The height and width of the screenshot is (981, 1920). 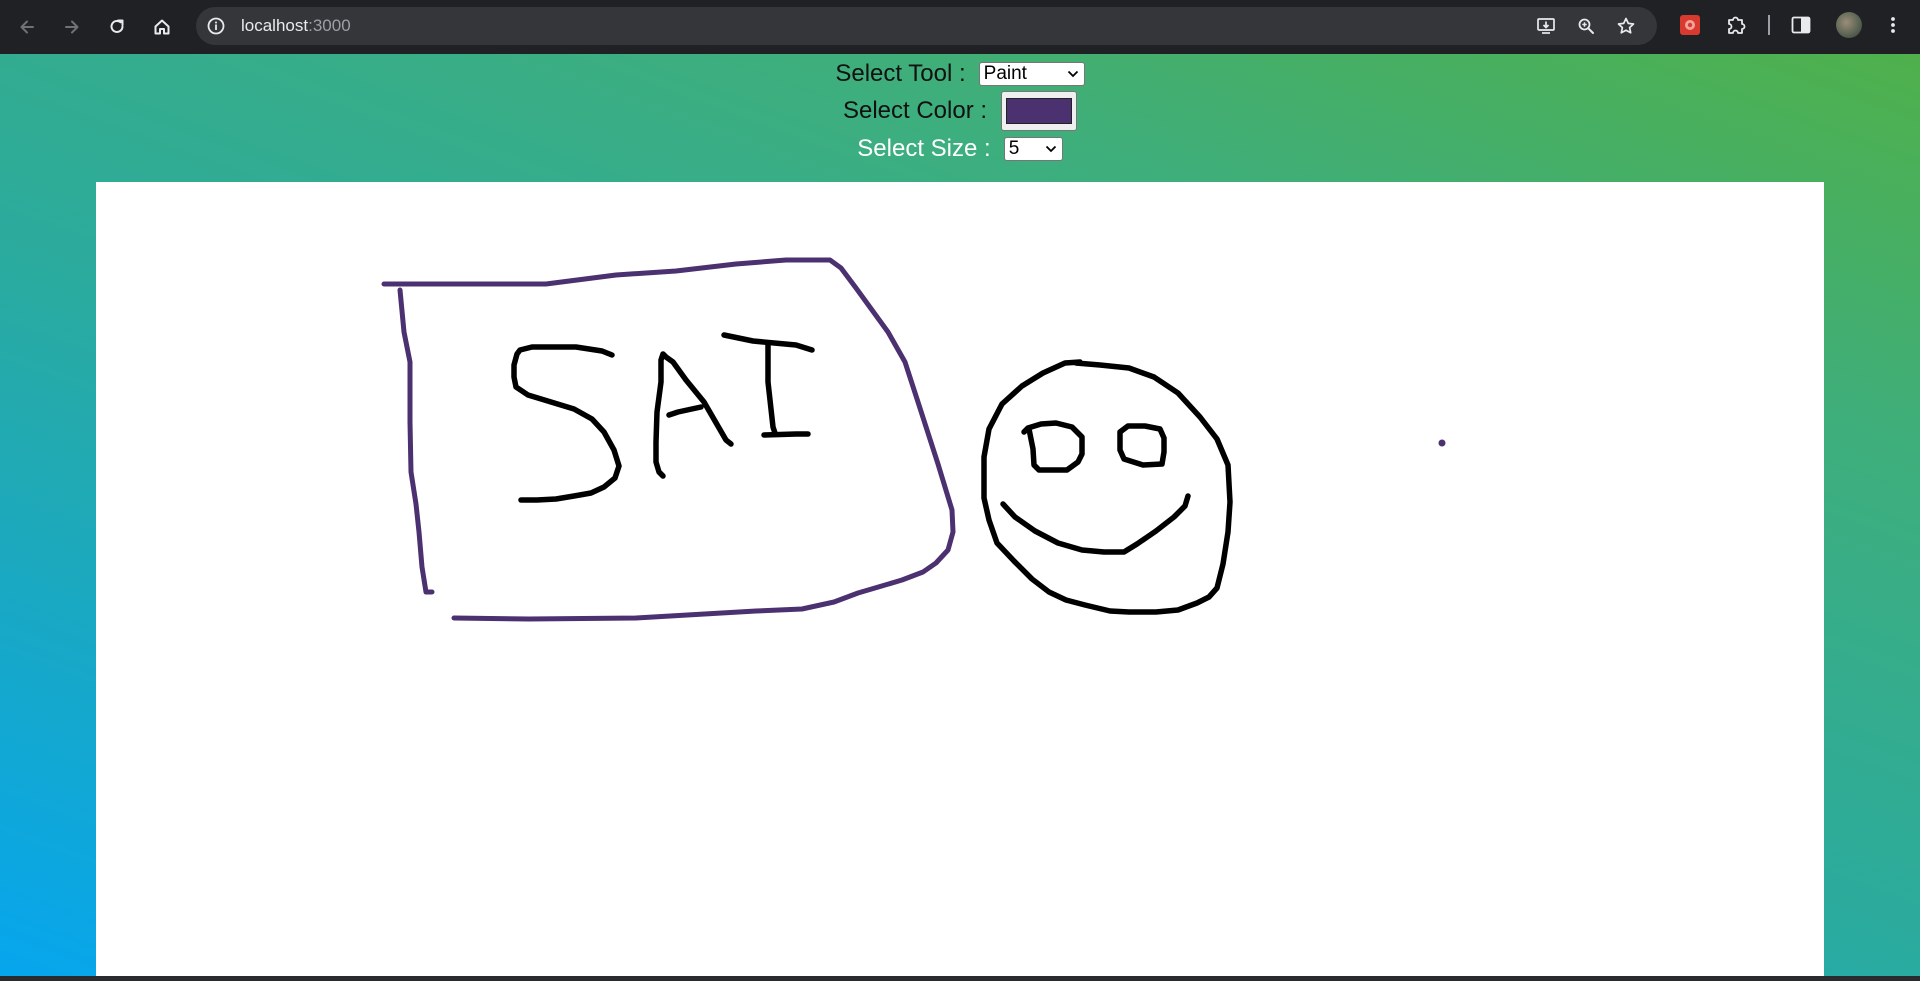 What do you see at coordinates (1095, 524) in the screenshot?
I see `smiley-mouth-stroke` at bounding box center [1095, 524].